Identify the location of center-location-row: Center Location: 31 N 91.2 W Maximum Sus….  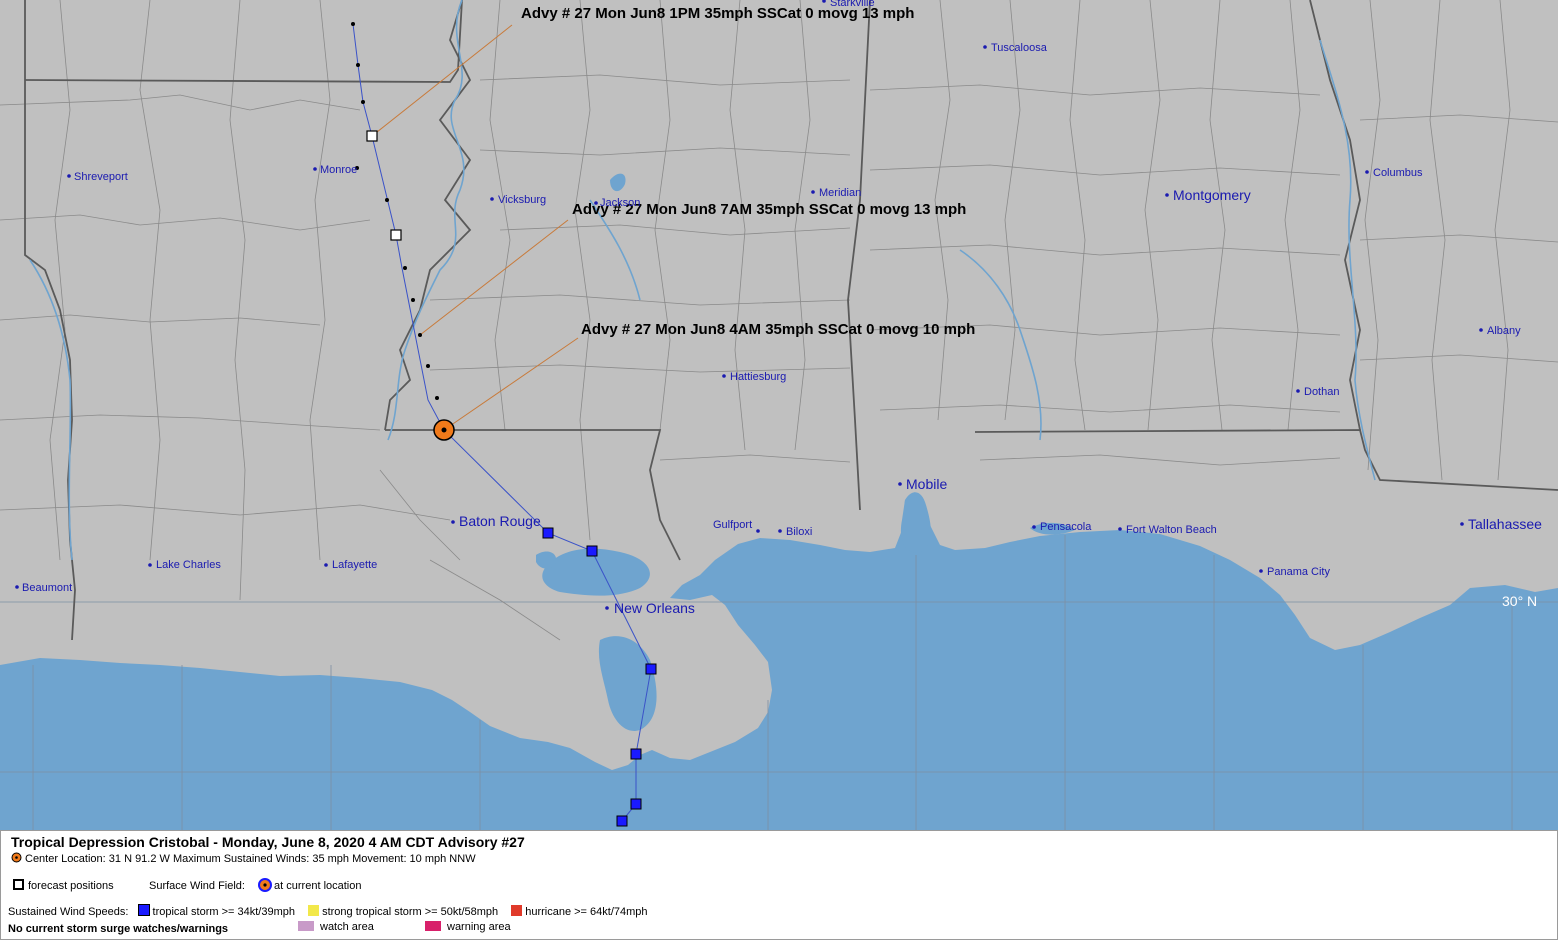
(243, 858).